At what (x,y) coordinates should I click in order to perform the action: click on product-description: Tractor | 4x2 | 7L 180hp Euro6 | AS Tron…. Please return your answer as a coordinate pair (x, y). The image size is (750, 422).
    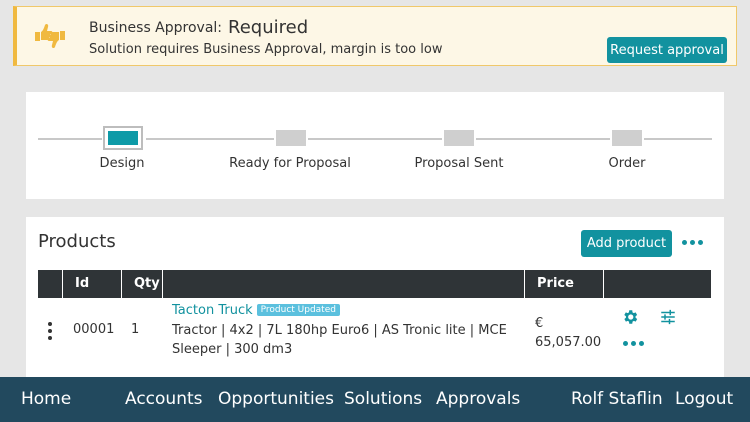
    Looking at the image, I should click on (344, 340).